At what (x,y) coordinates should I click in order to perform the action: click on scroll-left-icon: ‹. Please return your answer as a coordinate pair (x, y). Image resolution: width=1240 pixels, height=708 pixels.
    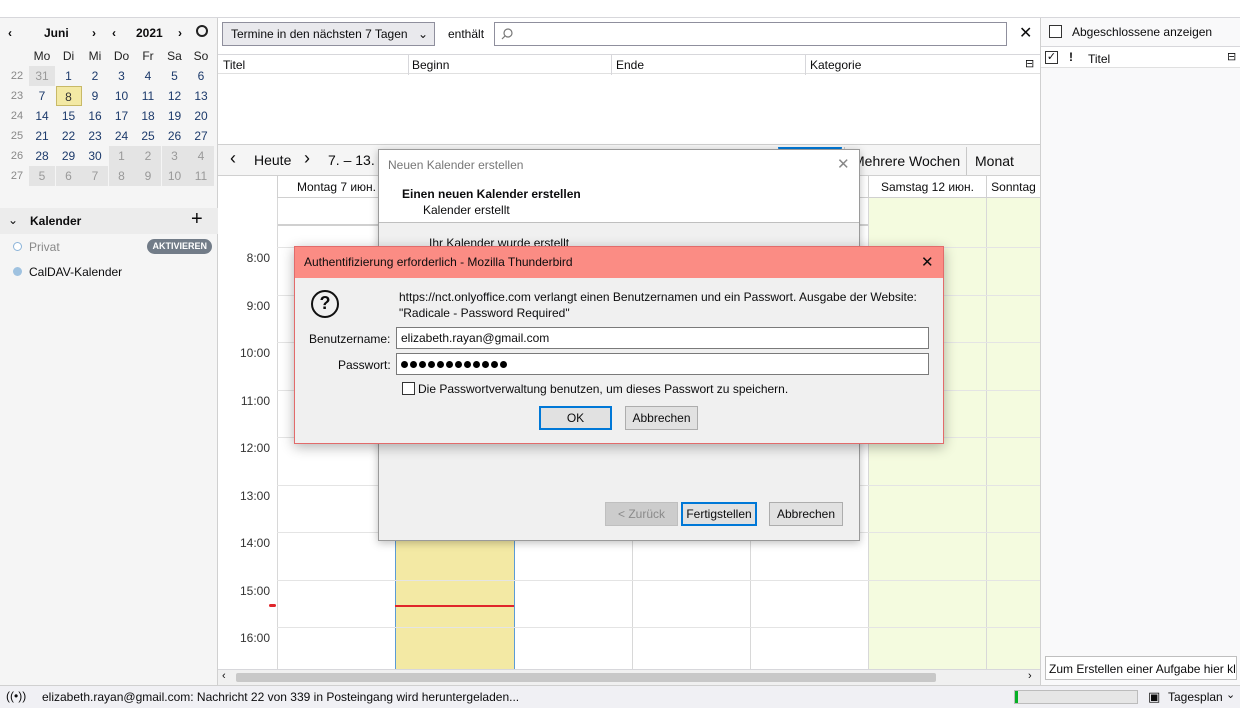
    Looking at the image, I should click on (224, 676).